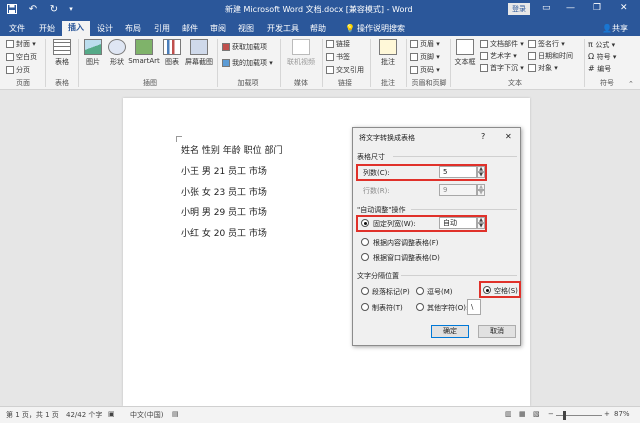  I want to click on page-count: 第 1 页，共 1 页, so click(32, 415).